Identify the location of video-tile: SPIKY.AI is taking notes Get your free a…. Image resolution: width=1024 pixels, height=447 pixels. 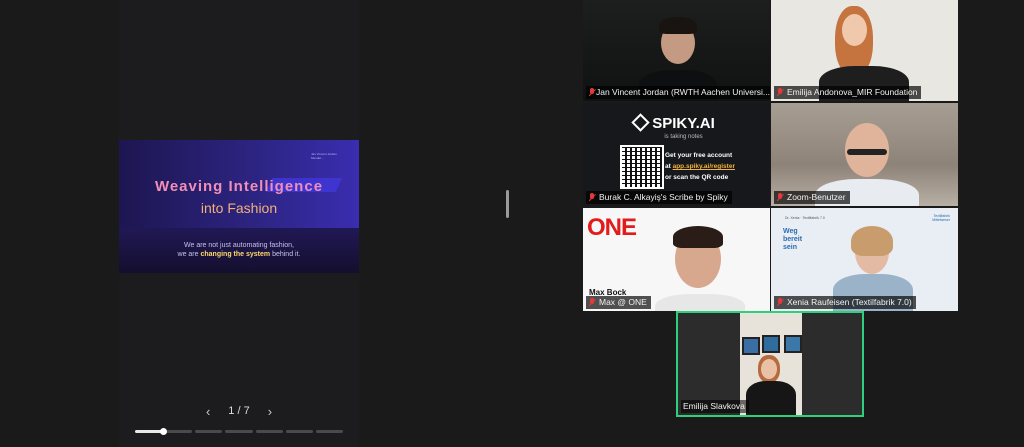
(676, 154).